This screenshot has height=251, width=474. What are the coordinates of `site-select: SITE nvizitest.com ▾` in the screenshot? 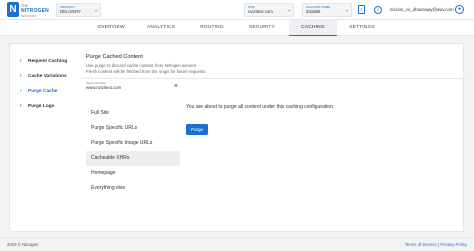 It's located at (269, 10).